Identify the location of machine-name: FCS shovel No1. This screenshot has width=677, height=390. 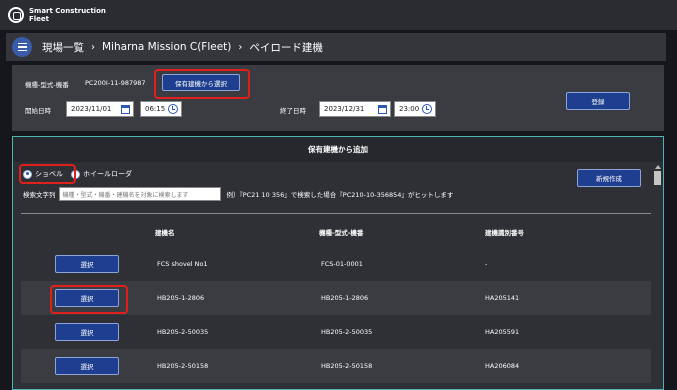
(182, 264).